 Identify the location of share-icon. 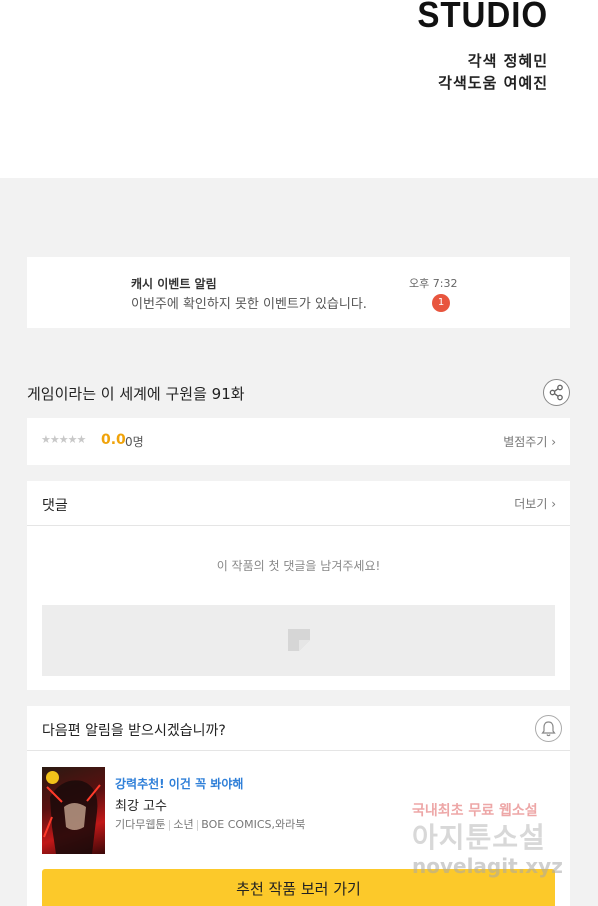
(556, 392).